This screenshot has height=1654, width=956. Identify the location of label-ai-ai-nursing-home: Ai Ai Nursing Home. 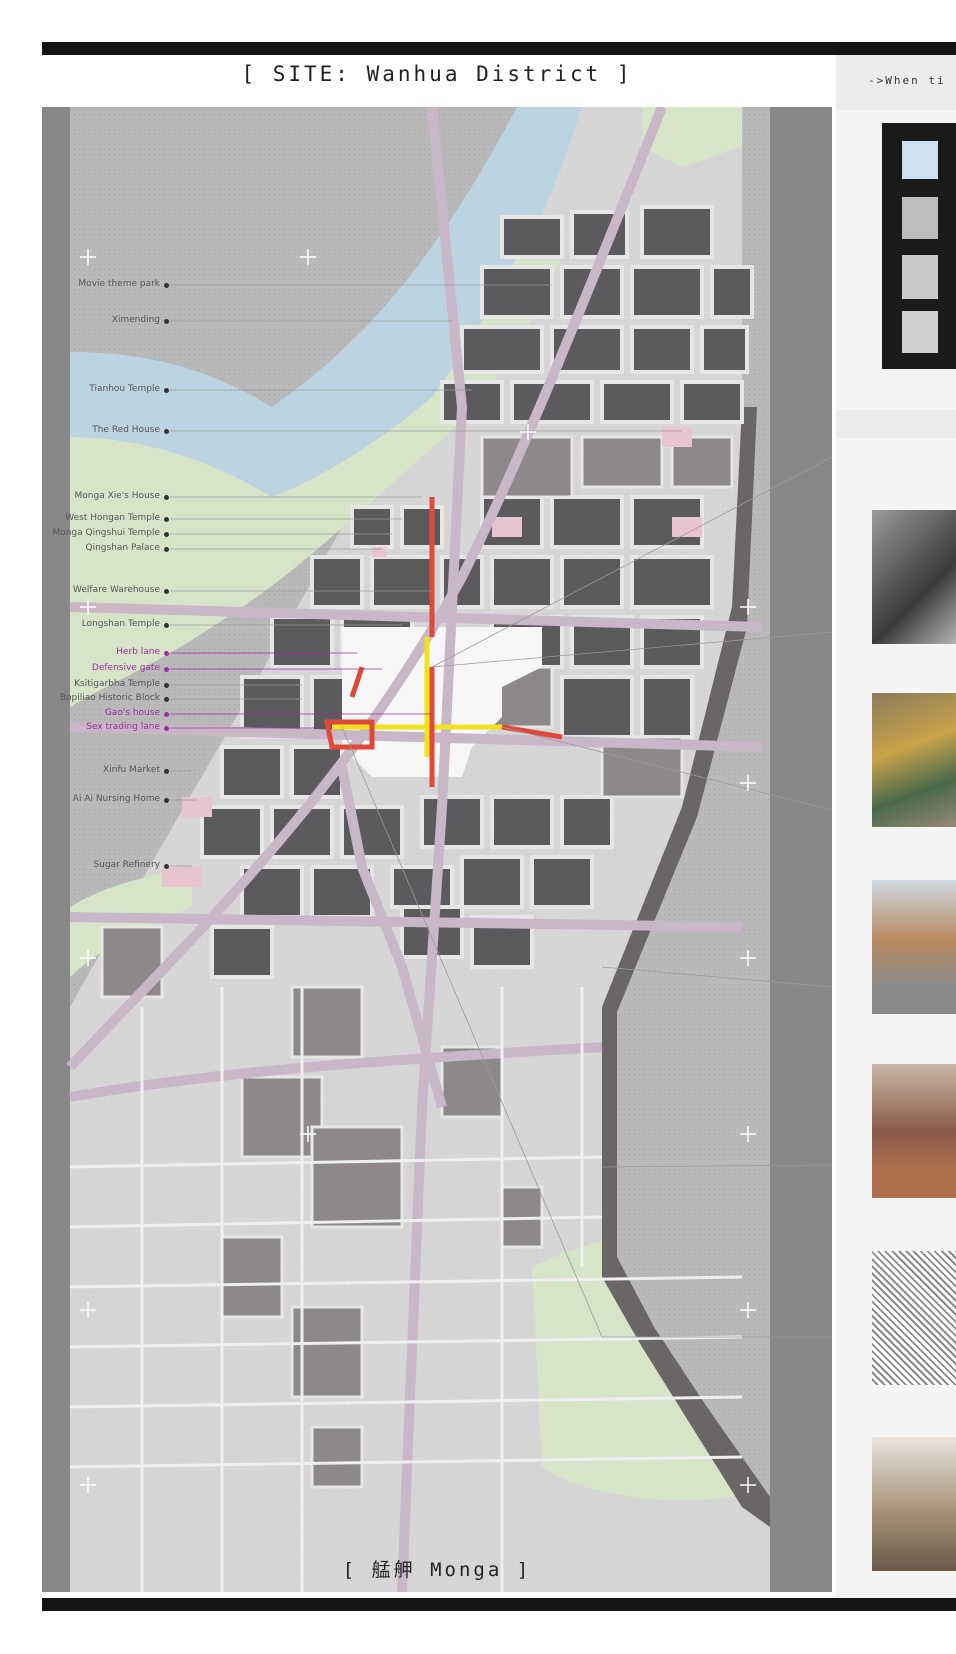
(116, 799).